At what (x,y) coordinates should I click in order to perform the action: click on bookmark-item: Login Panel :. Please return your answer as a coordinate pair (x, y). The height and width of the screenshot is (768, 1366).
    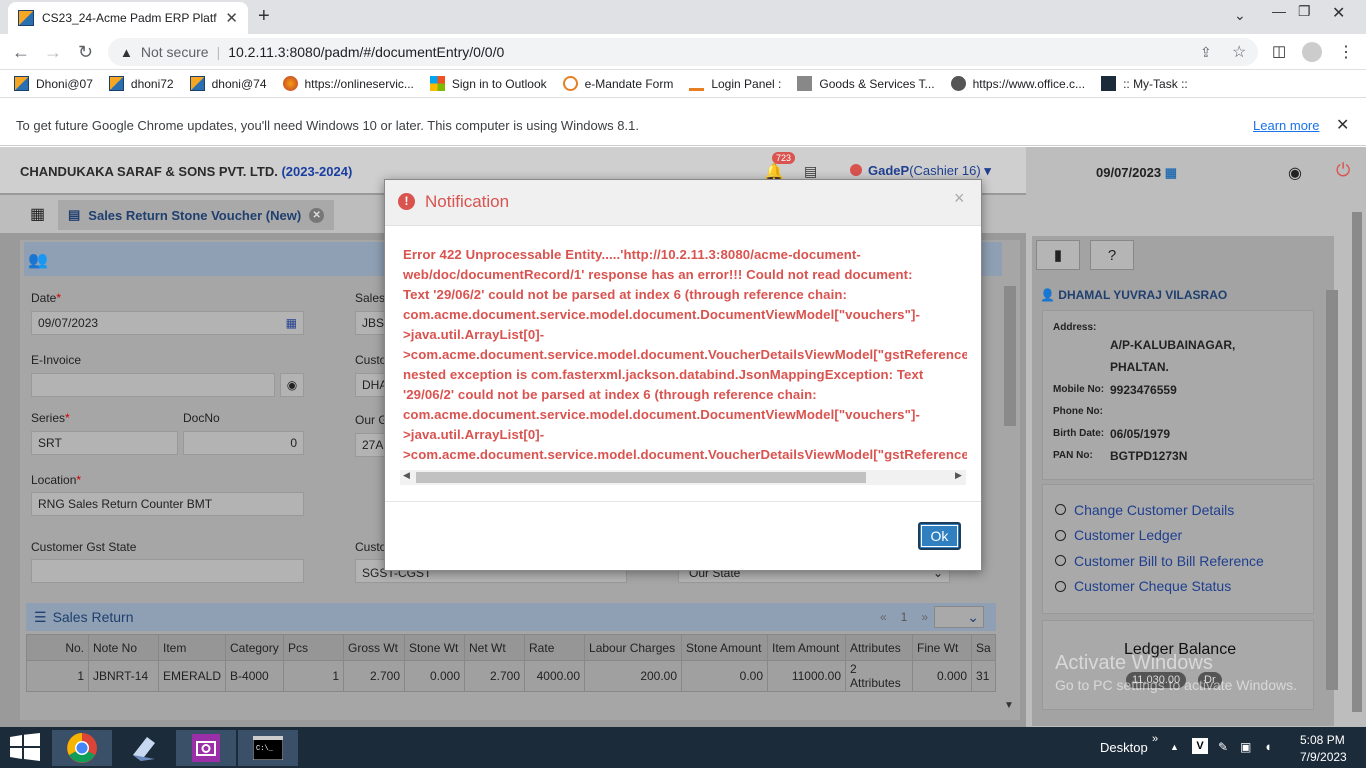
    Looking at the image, I should click on (735, 83).